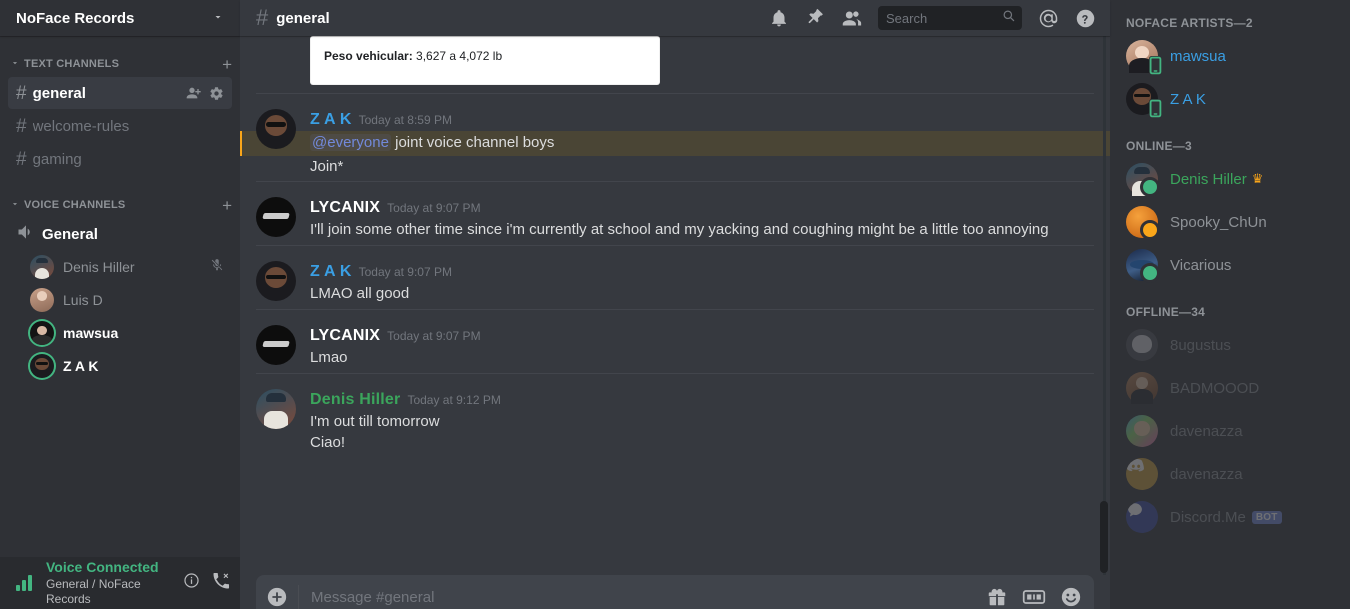  What do you see at coordinates (1048, 18) in the screenshot?
I see `at-icon` at bounding box center [1048, 18].